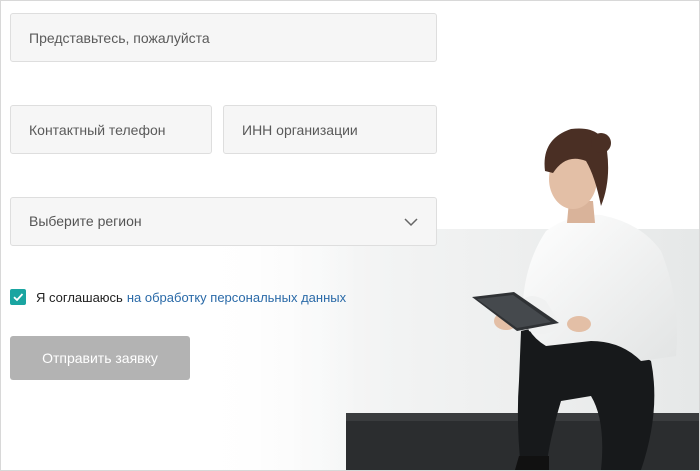 The height and width of the screenshot is (471, 700). I want to click on inn-field, so click(330, 129).